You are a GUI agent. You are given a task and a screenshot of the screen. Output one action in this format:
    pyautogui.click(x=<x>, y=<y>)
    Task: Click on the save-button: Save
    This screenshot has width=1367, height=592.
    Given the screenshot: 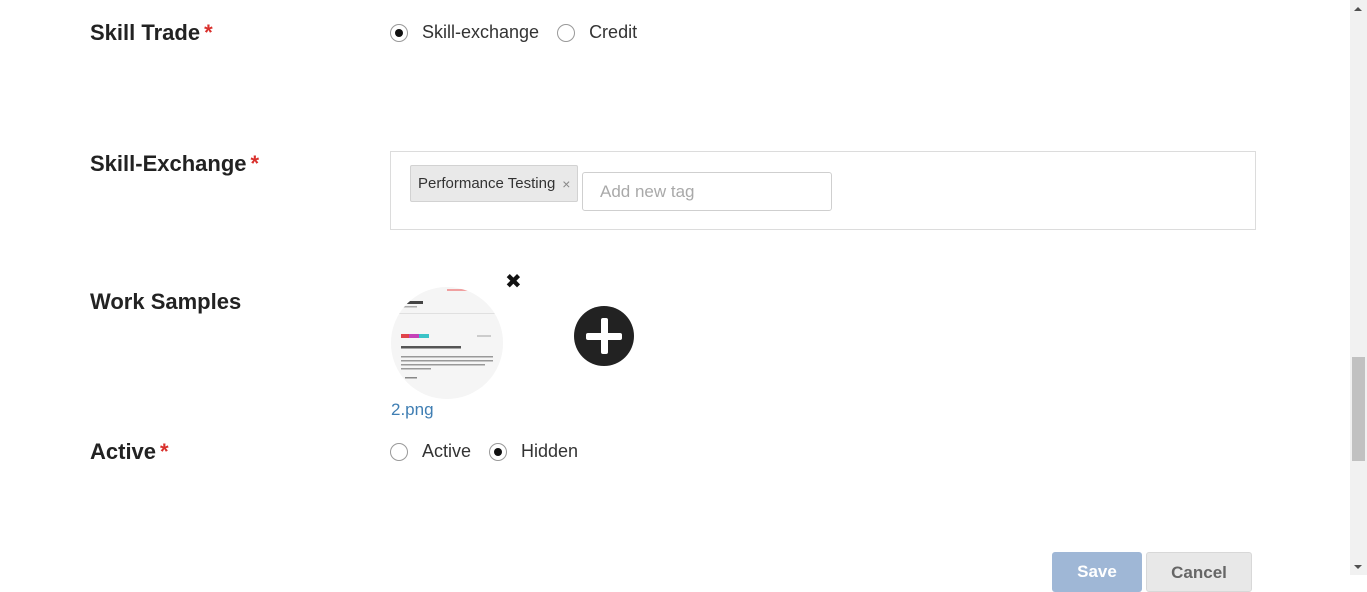 What is the action you would take?
    pyautogui.click(x=1097, y=572)
    